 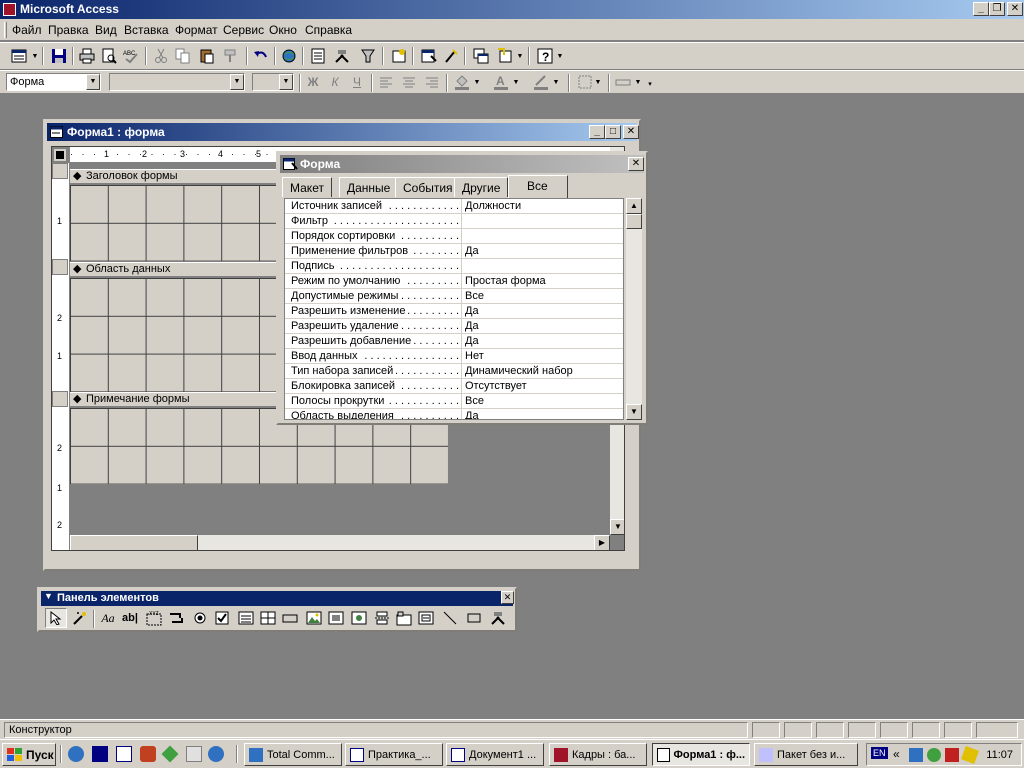 What do you see at coordinates (200, 618) in the screenshot?
I see `option-button-icon` at bounding box center [200, 618].